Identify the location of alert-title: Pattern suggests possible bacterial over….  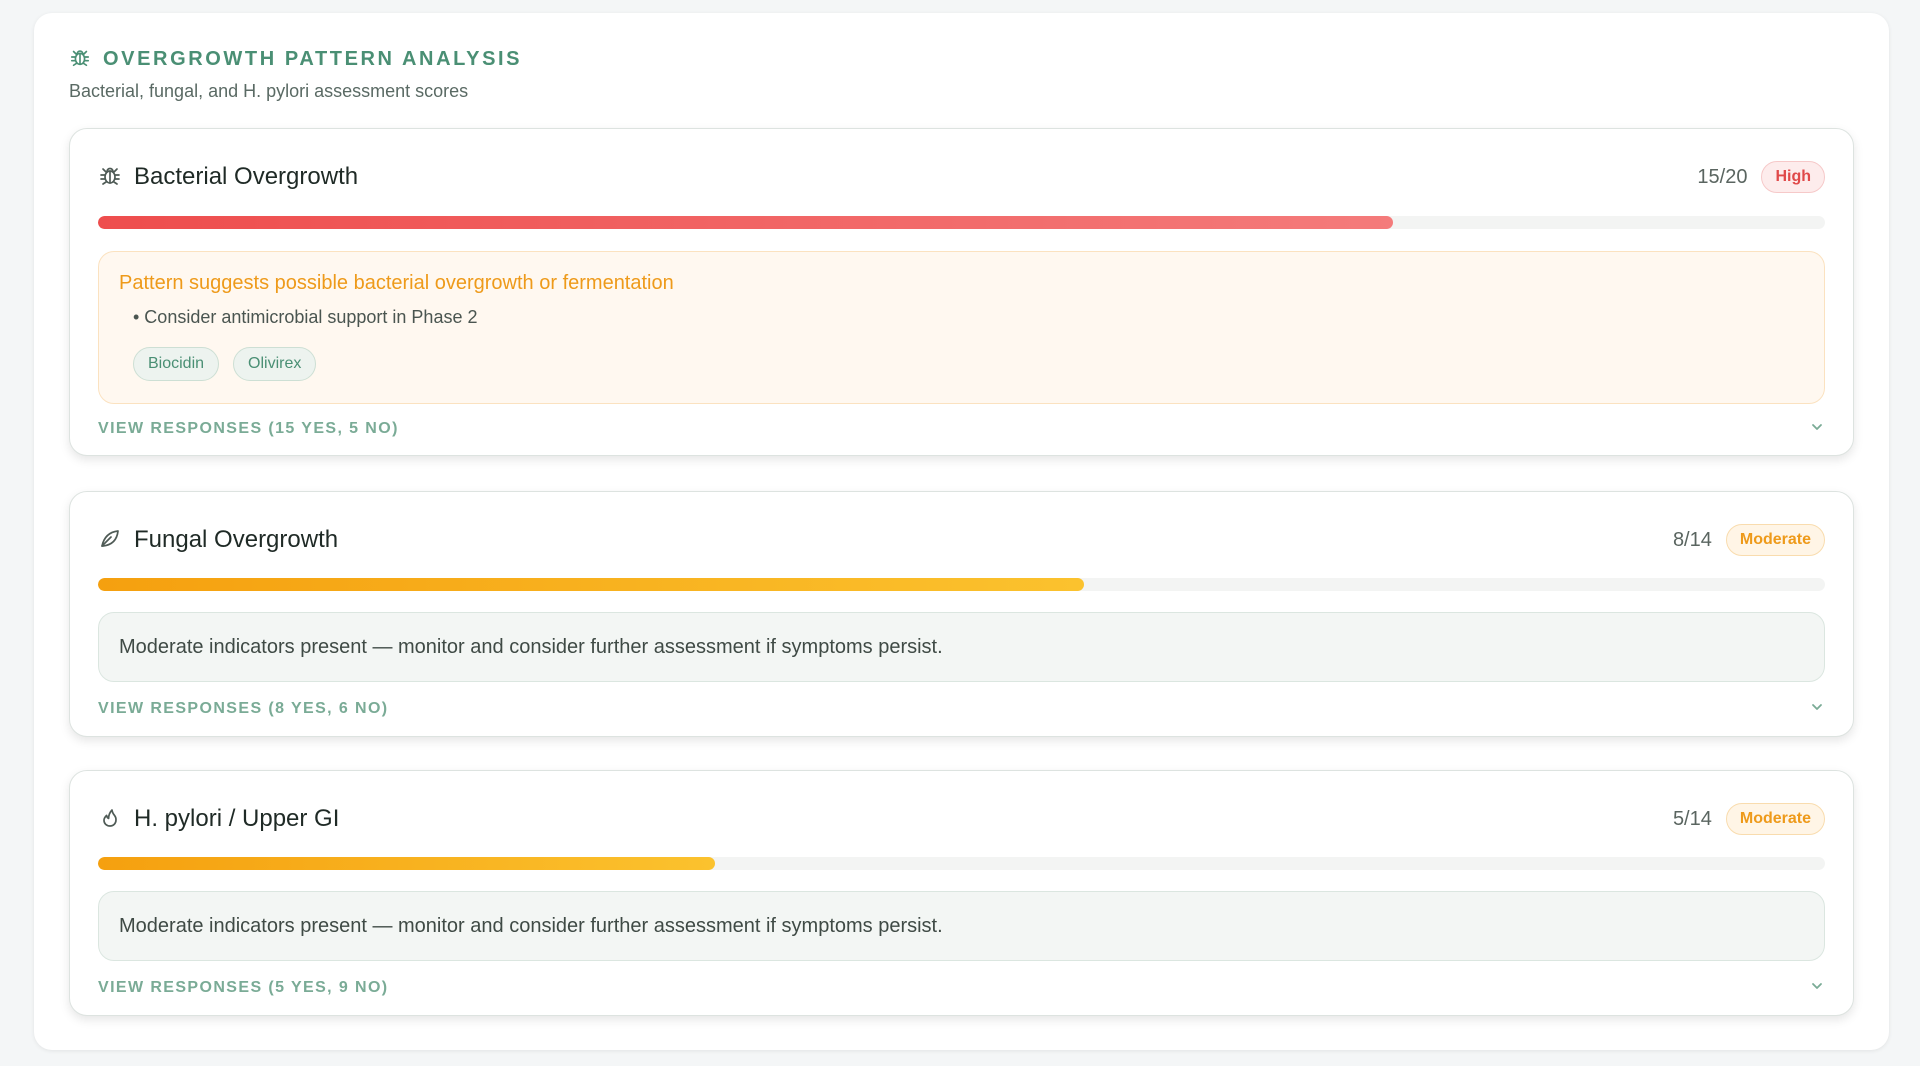
(396, 283).